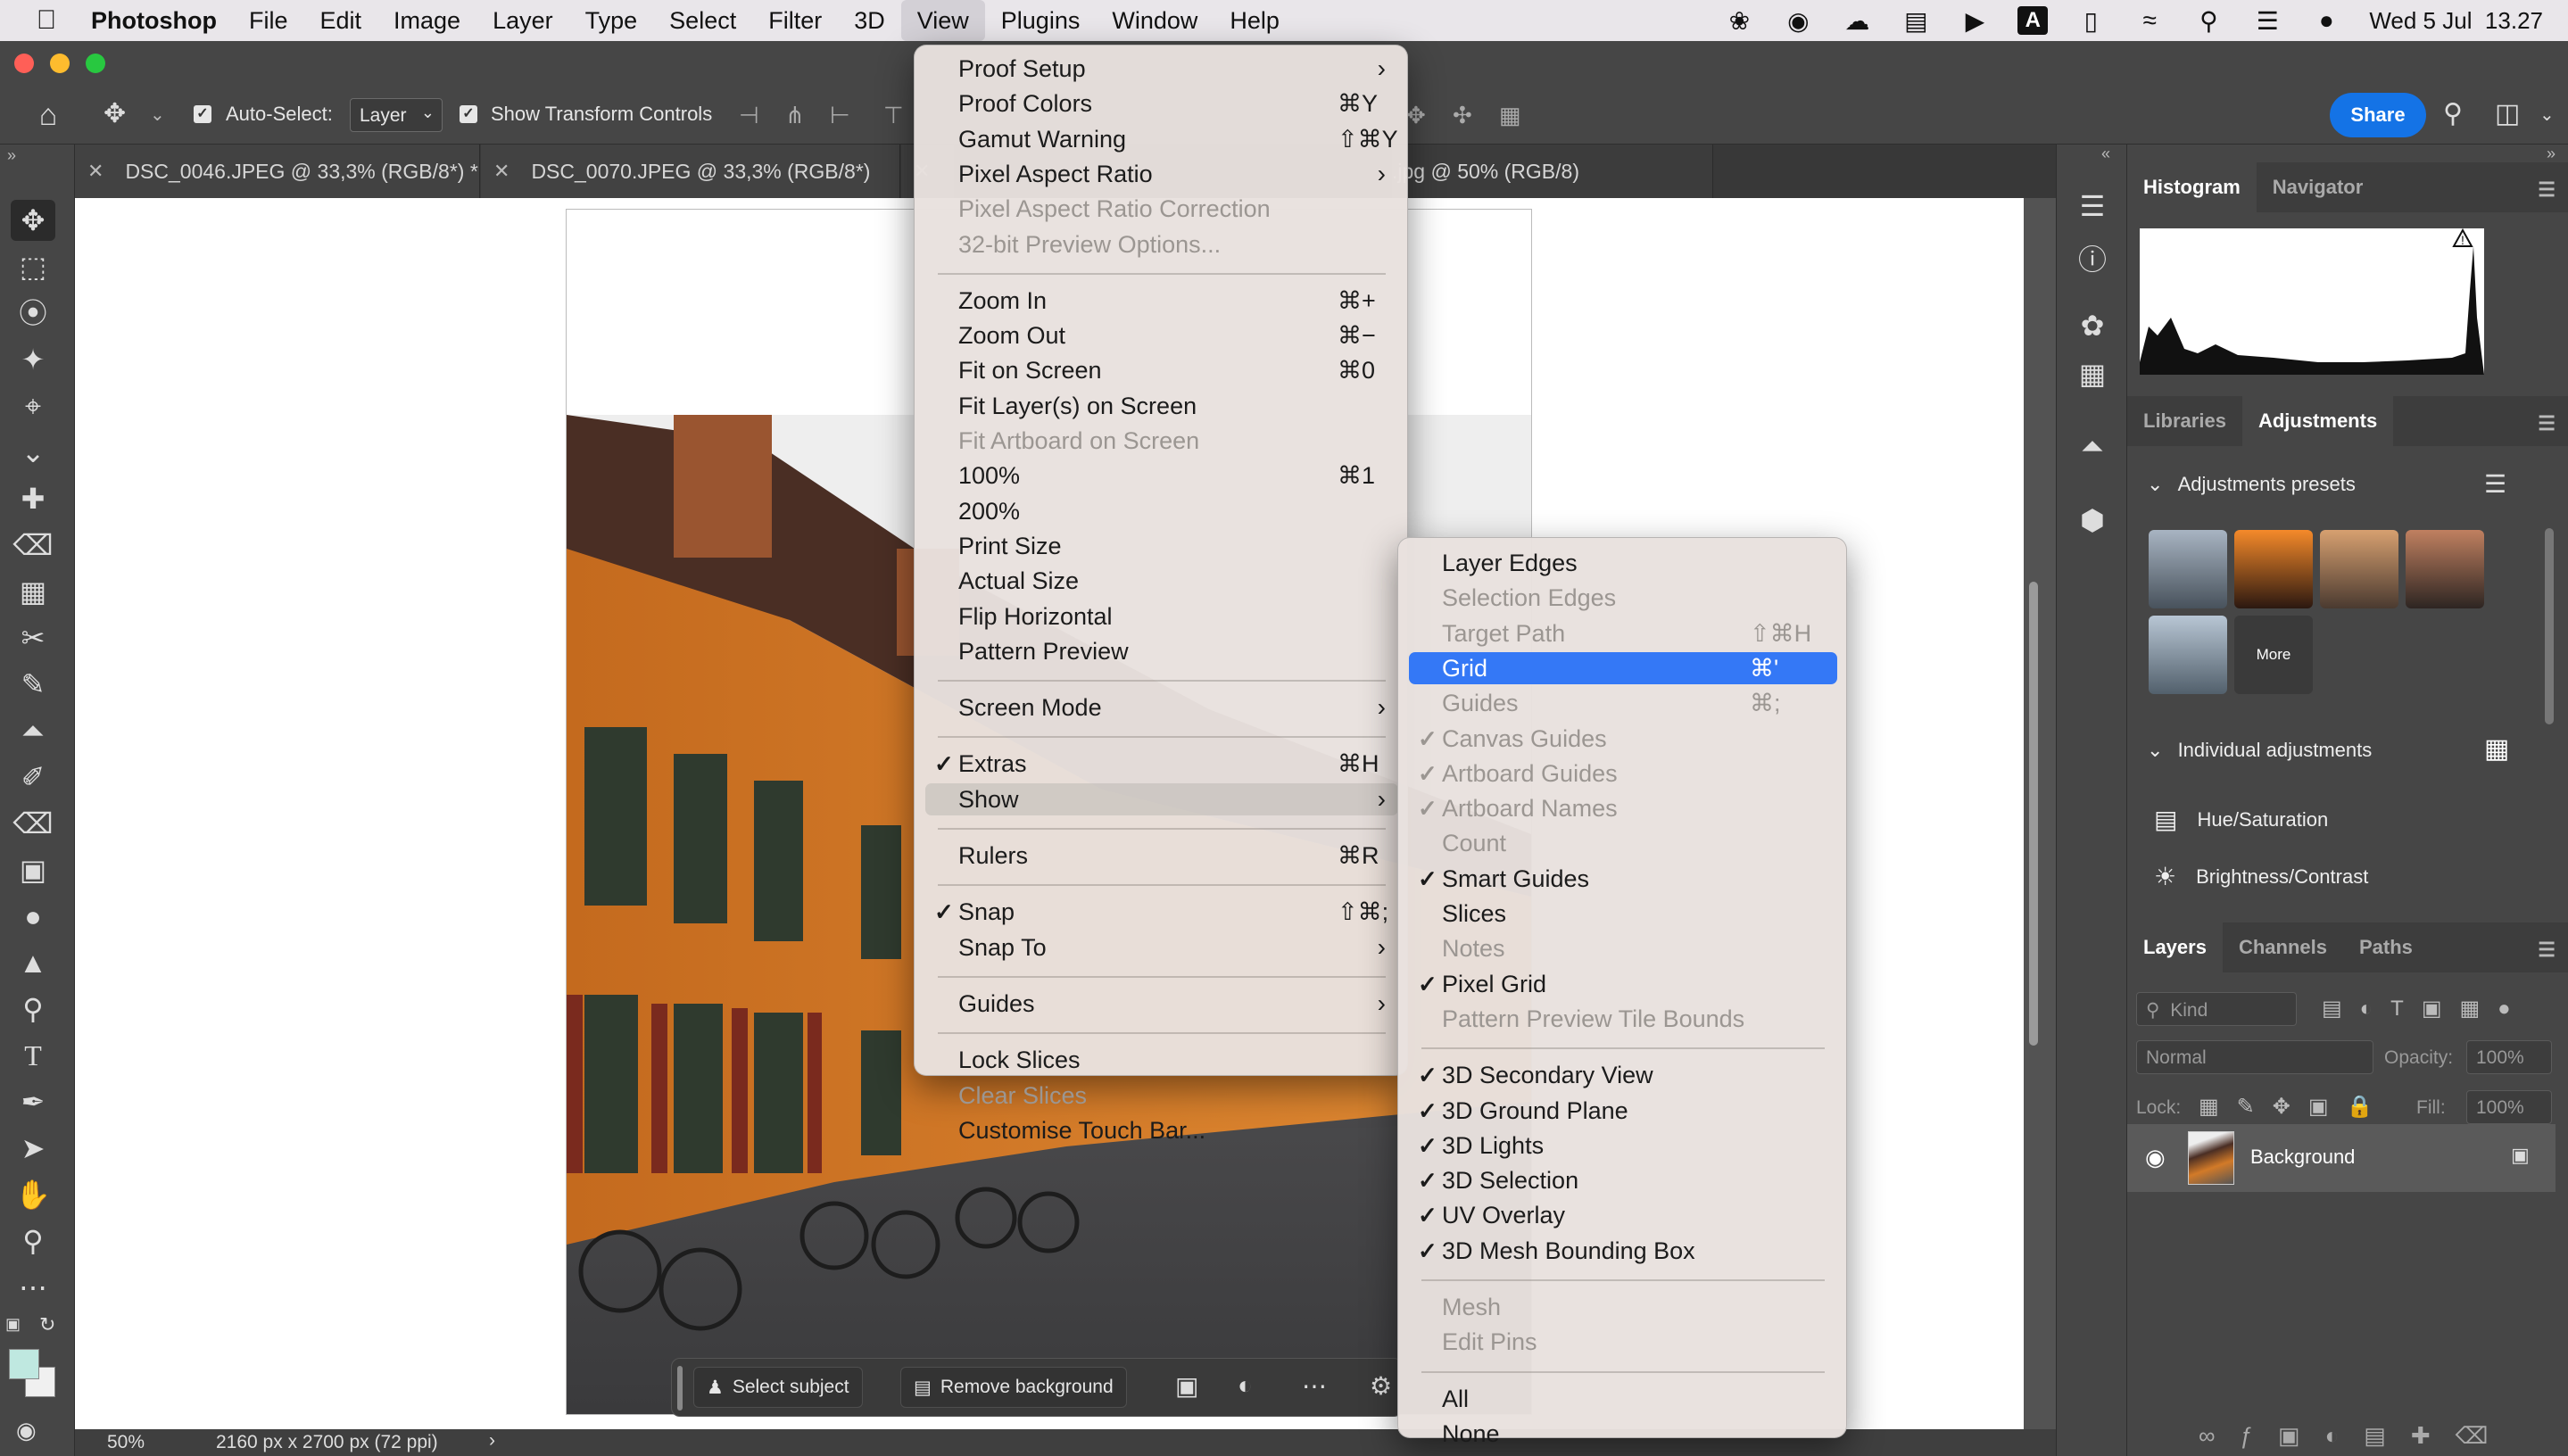  What do you see at coordinates (33, 824) in the screenshot?
I see `eraser-tool-icon: ⌫` at bounding box center [33, 824].